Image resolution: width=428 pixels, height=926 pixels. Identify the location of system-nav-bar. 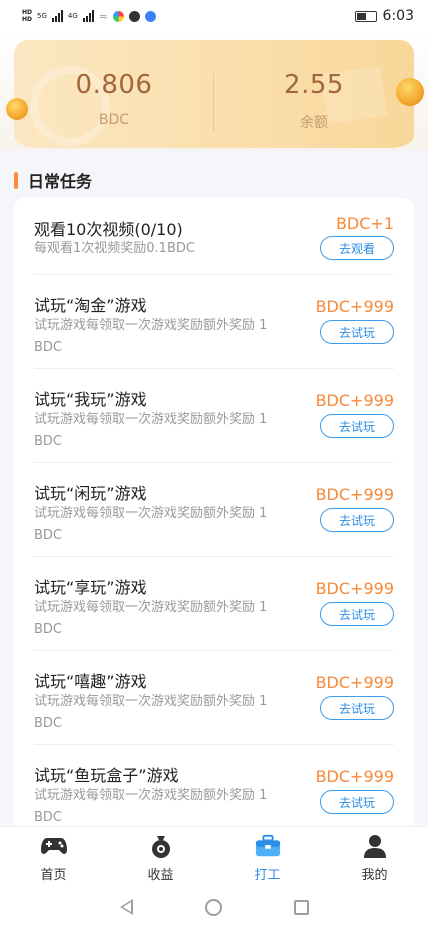
(214, 907).